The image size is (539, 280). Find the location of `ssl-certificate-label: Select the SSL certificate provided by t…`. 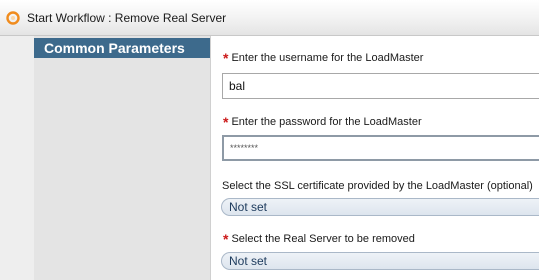

ssl-certificate-label: Select the SSL certificate provided by t… is located at coordinates (377, 186).